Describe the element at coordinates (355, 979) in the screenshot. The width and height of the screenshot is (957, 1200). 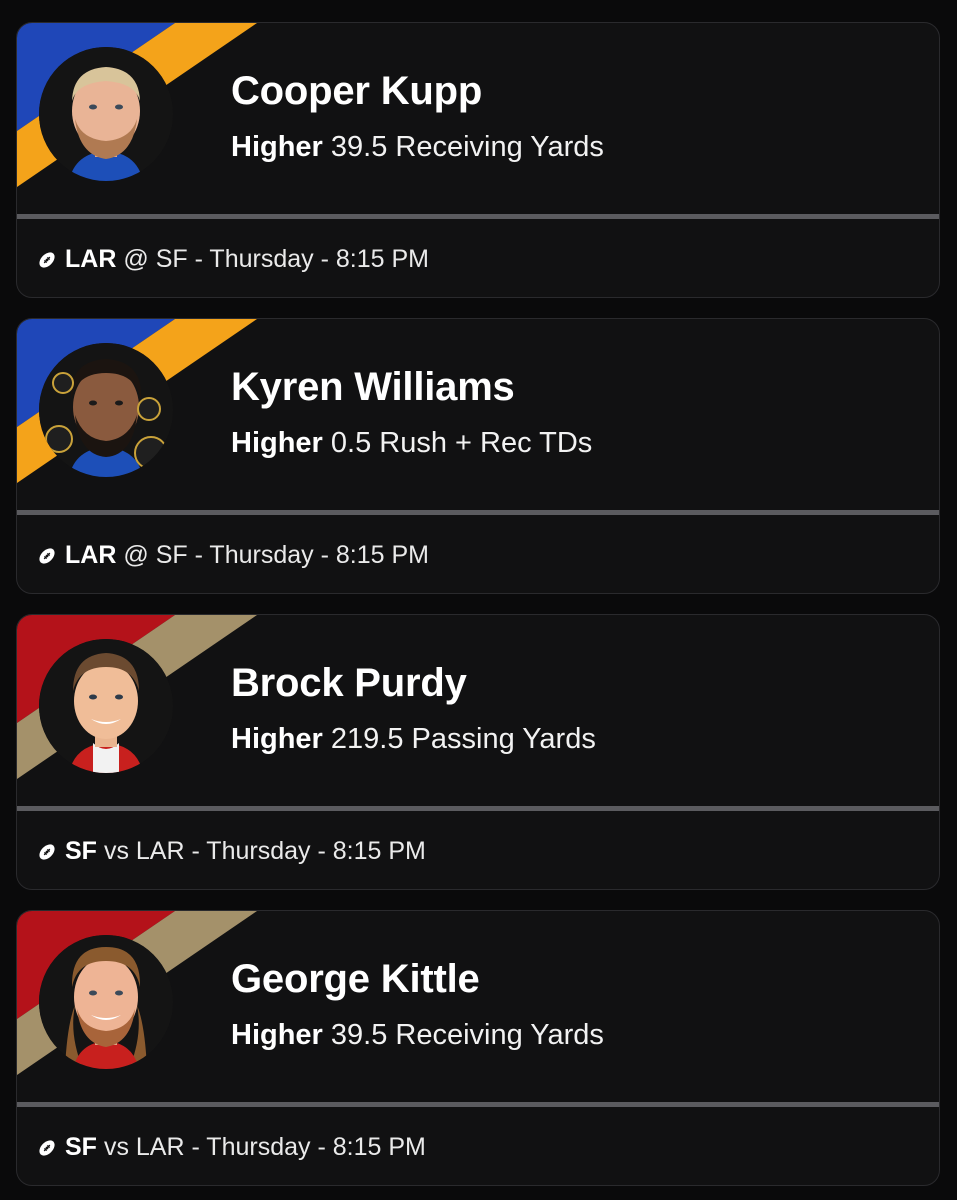
I see `player-name: George Kittle` at that location.